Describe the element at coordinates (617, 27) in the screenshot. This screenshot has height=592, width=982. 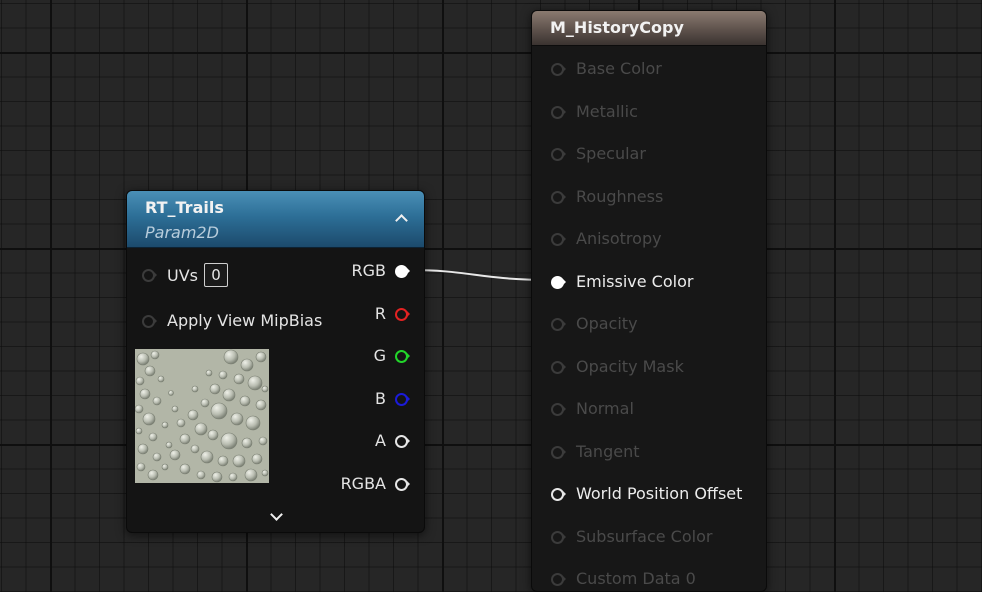
I see `material-node-title: M_HistoryCopy` at that location.